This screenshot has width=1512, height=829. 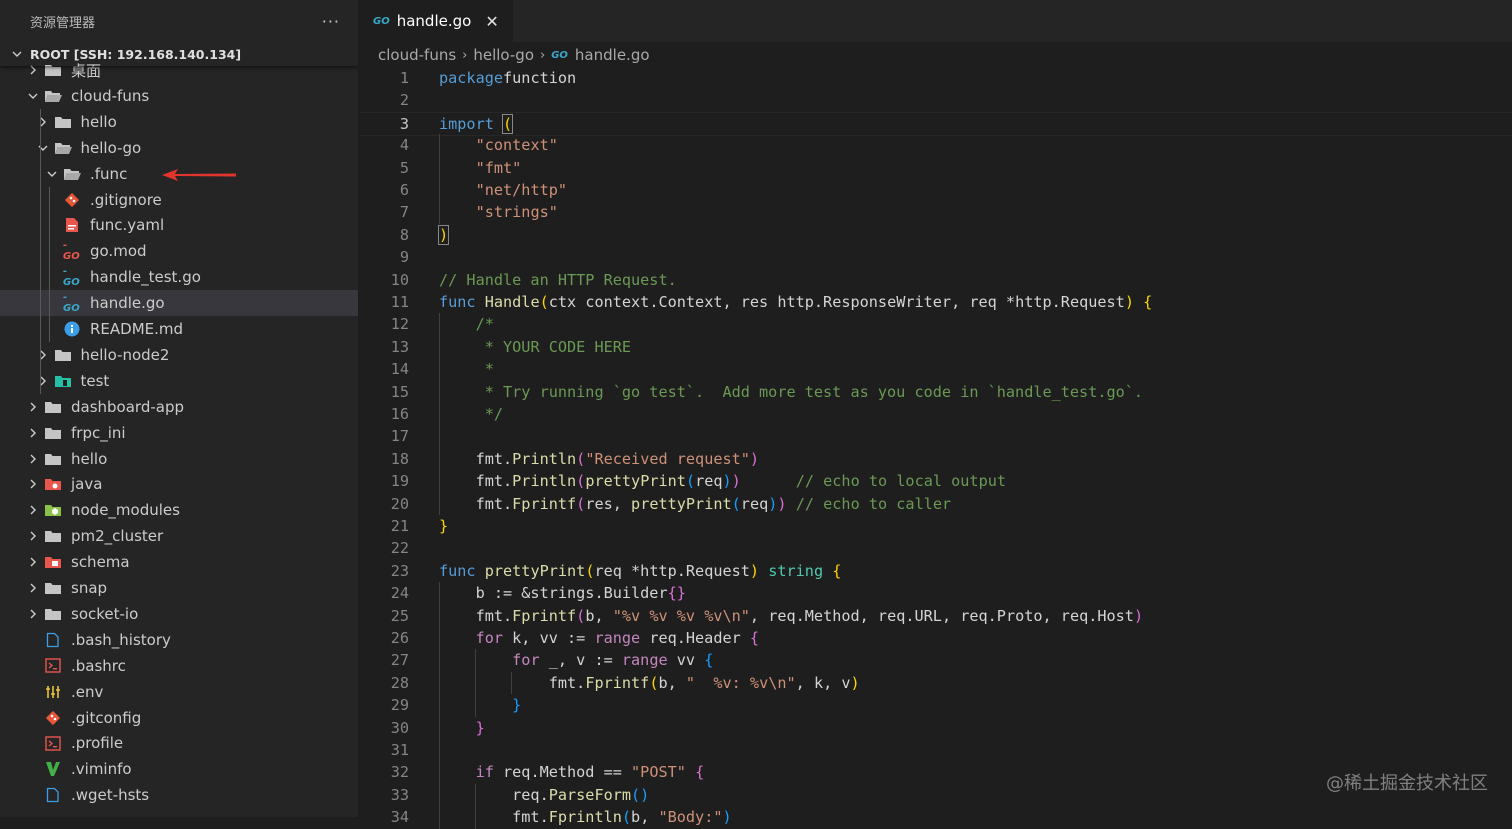 I want to click on code-line: 8), so click(x=935, y=235).